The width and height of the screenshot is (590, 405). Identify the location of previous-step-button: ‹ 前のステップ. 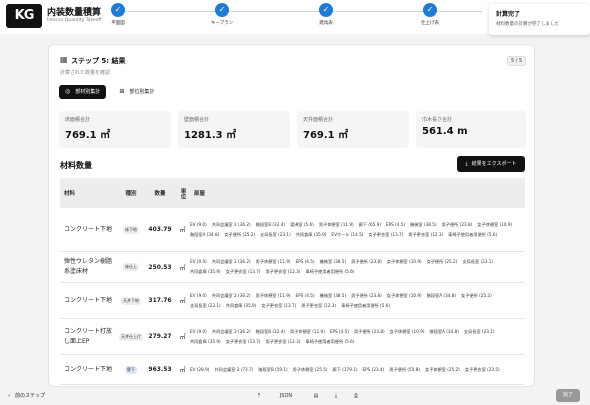
(26, 396).